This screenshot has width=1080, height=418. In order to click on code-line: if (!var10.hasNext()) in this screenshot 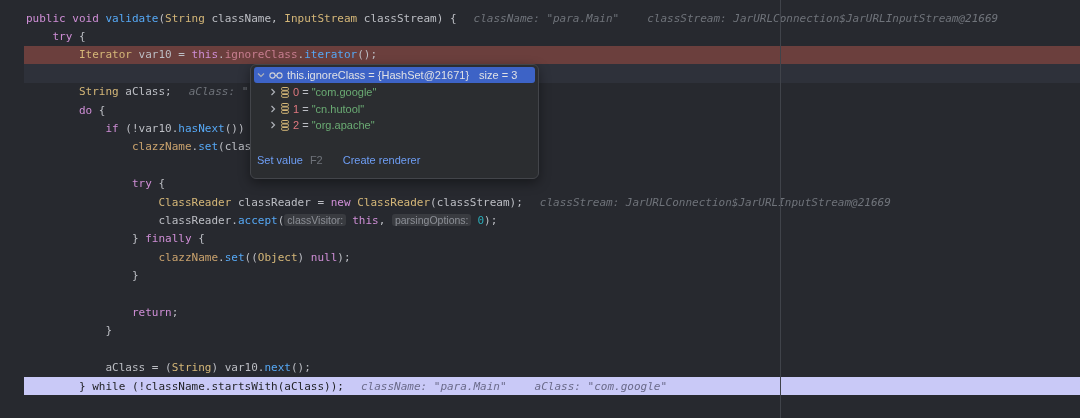, I will do `click(175, 129)`.